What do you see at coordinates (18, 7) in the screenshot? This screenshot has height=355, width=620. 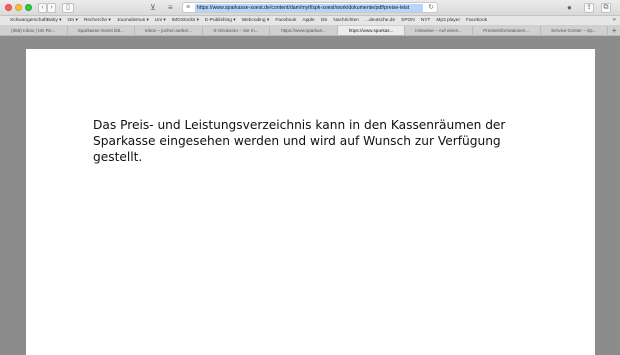 I see `minimize-window-button` at bounding box center [18, 7].